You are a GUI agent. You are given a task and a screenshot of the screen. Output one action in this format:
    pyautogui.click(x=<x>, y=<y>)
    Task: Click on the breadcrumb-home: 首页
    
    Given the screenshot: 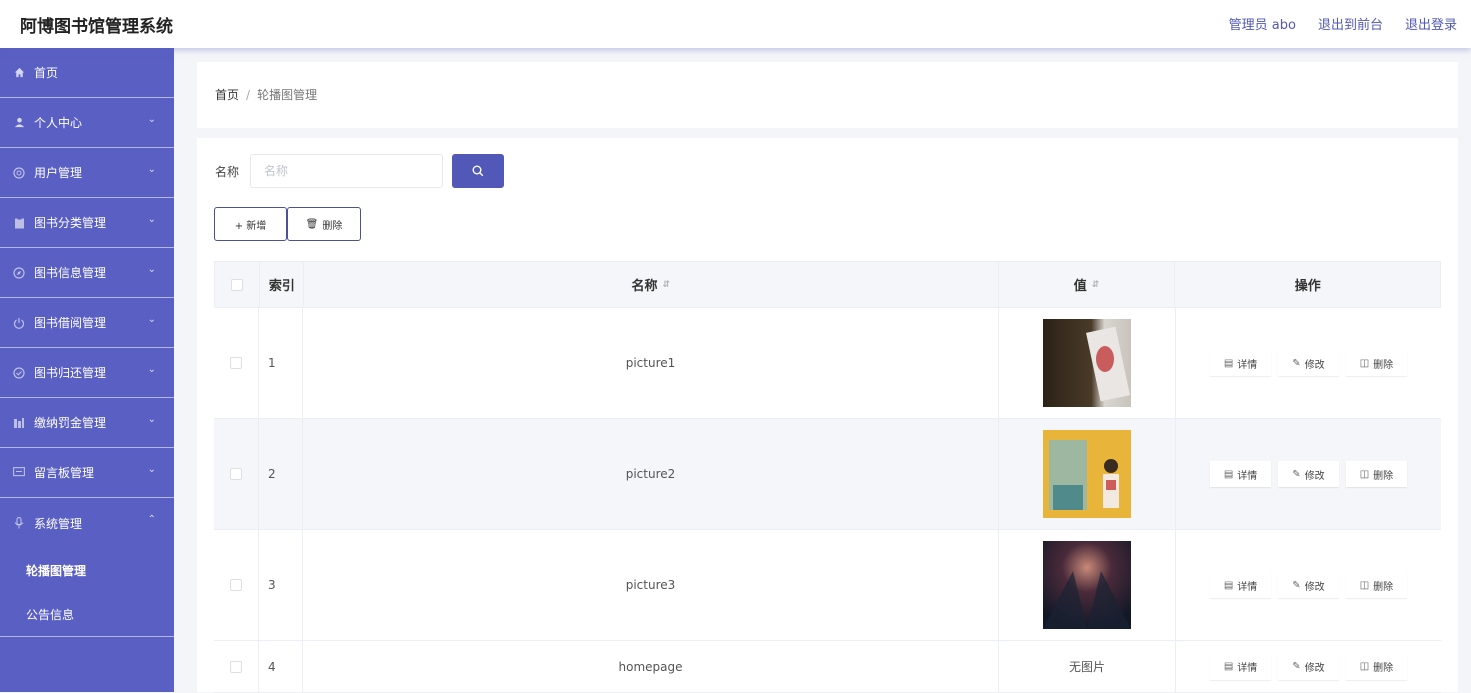 What is the action you would take?
    pyautogui.click(x=227, y=95)
    